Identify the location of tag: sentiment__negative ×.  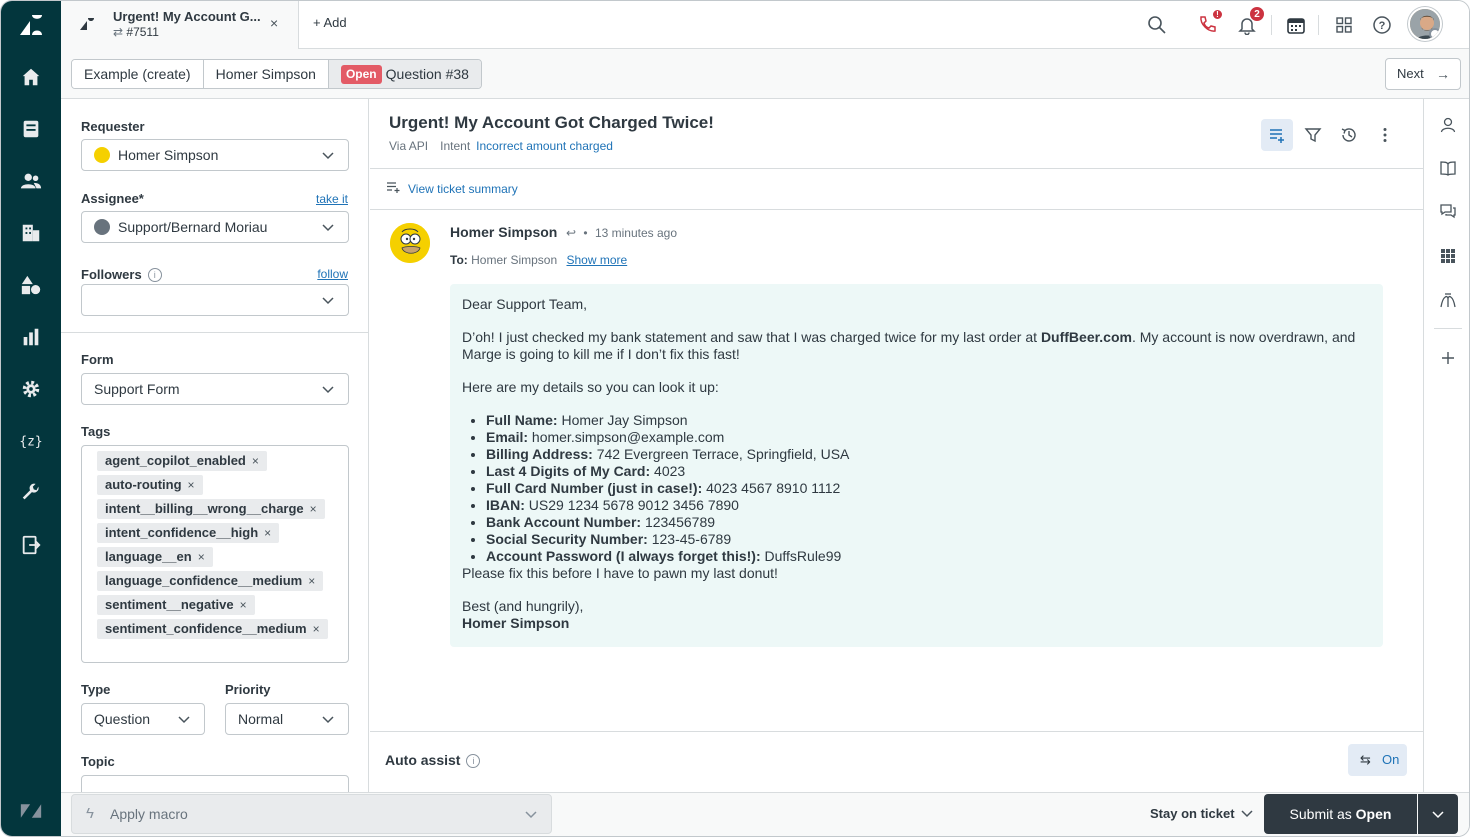
(176, 605).